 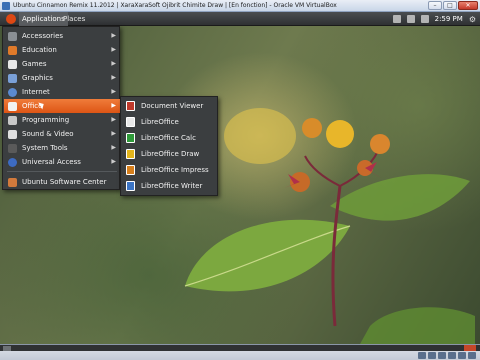 I want to click on menu-item-label: Games, so click(x=34, y=64).